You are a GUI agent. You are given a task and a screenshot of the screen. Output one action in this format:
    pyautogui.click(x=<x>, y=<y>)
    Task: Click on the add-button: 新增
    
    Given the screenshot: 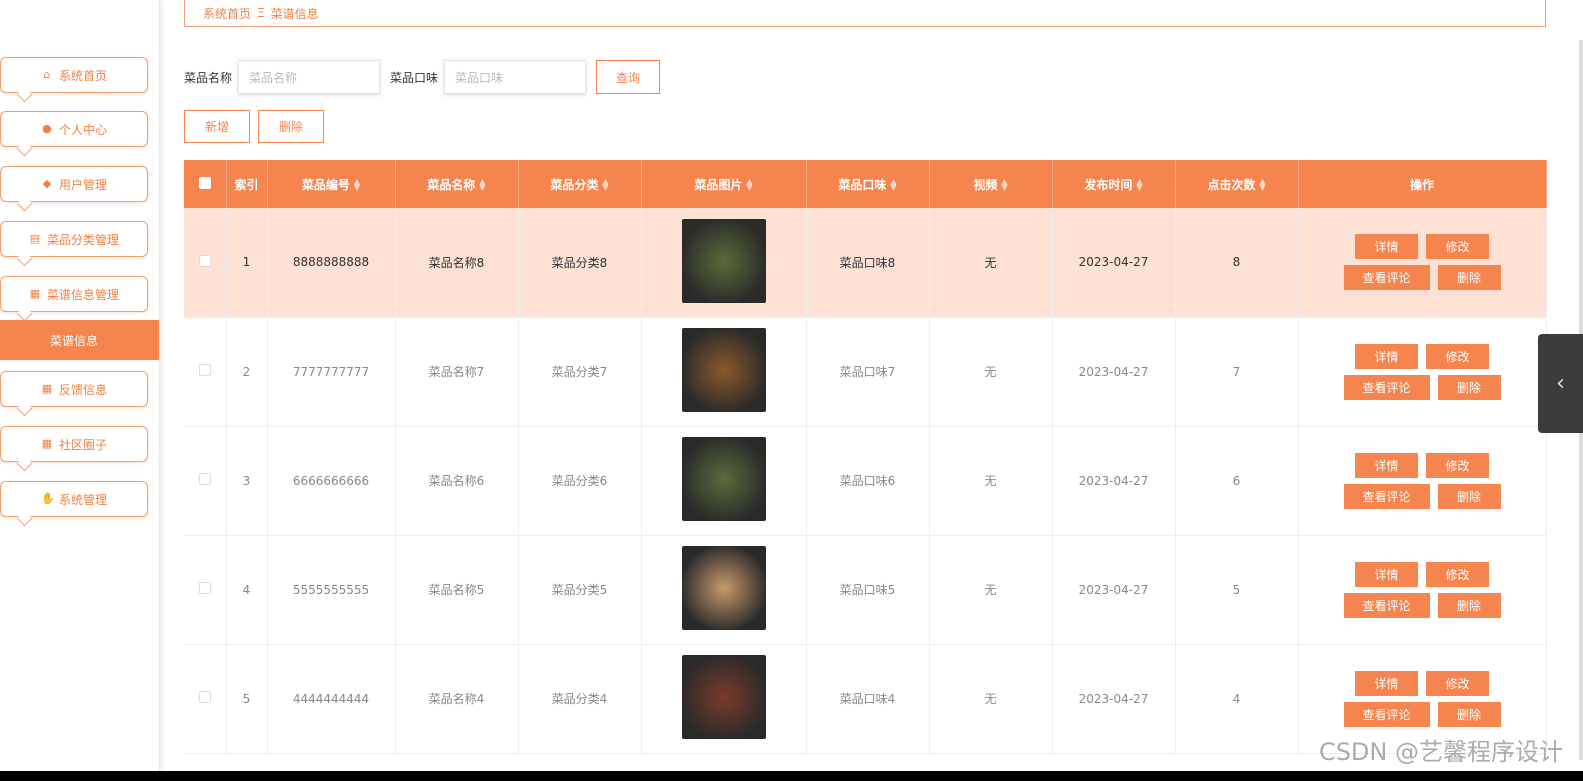 What is the action you would take?
    pyautogui.click(x=217, y=126)
    